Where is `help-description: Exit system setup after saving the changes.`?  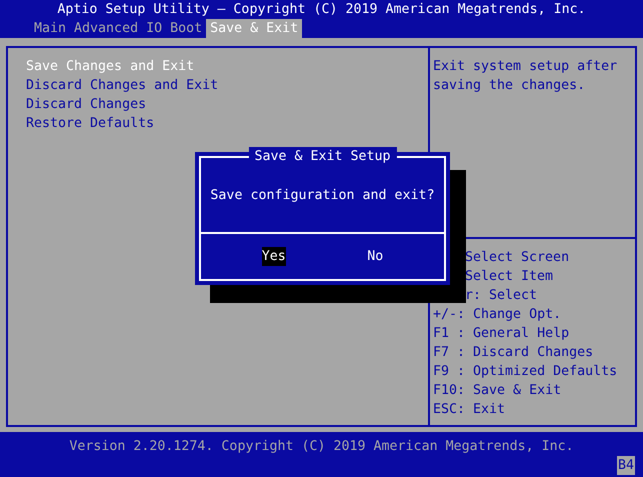
help-description: Exit system setup after saving the changes. is located at coordinates (525, 76).